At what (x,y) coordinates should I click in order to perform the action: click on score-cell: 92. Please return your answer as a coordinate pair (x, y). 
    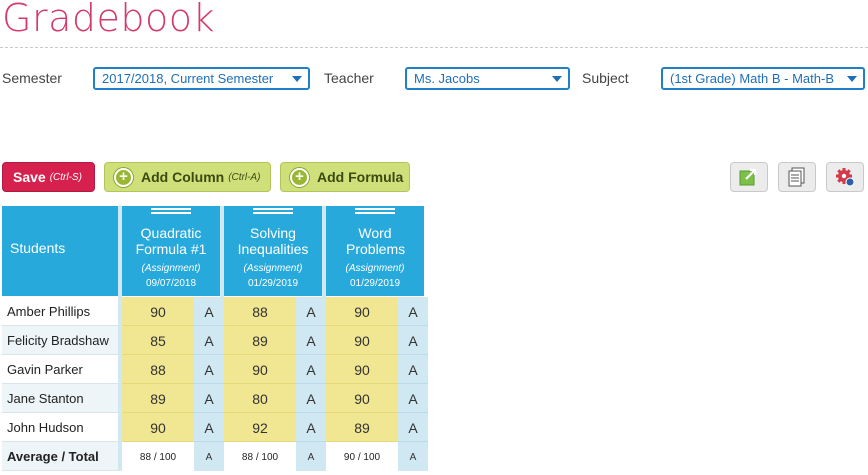
    Looking at the image, I should click on (260, 427).